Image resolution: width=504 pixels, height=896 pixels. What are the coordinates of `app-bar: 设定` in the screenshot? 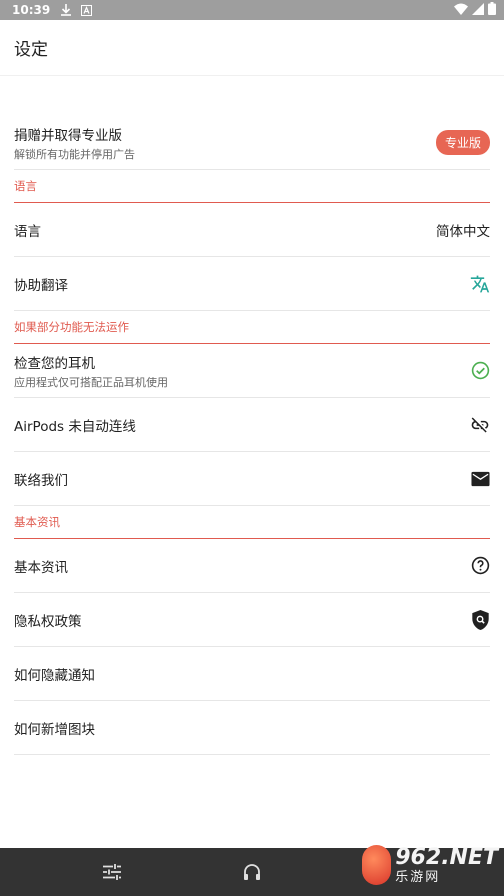 It's located at (252, 48).